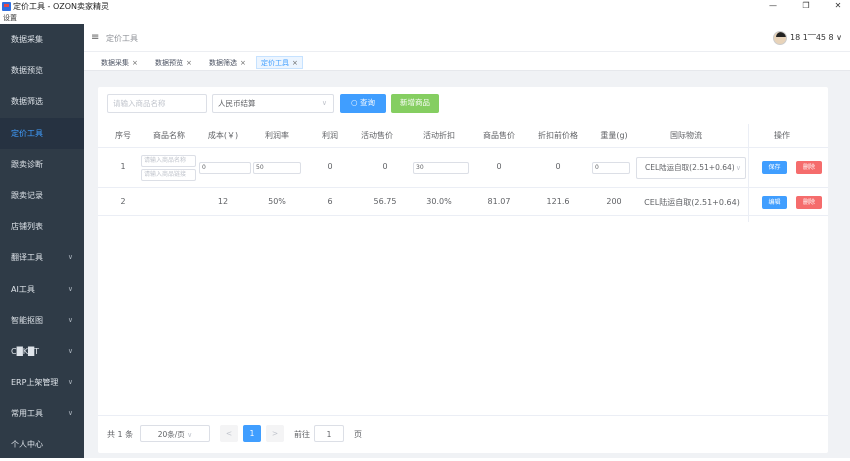 This screenshot has height=461, width=850. I want to click on column-header: 序号, so click(123, 135).